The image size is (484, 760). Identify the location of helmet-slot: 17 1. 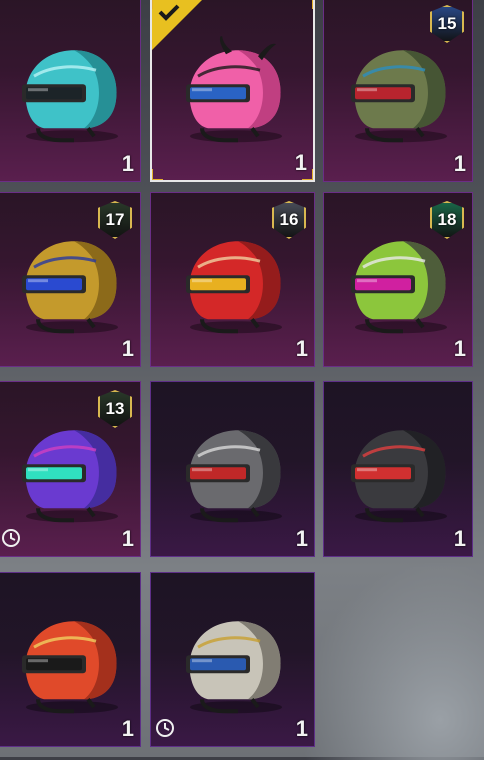
(70, 279).